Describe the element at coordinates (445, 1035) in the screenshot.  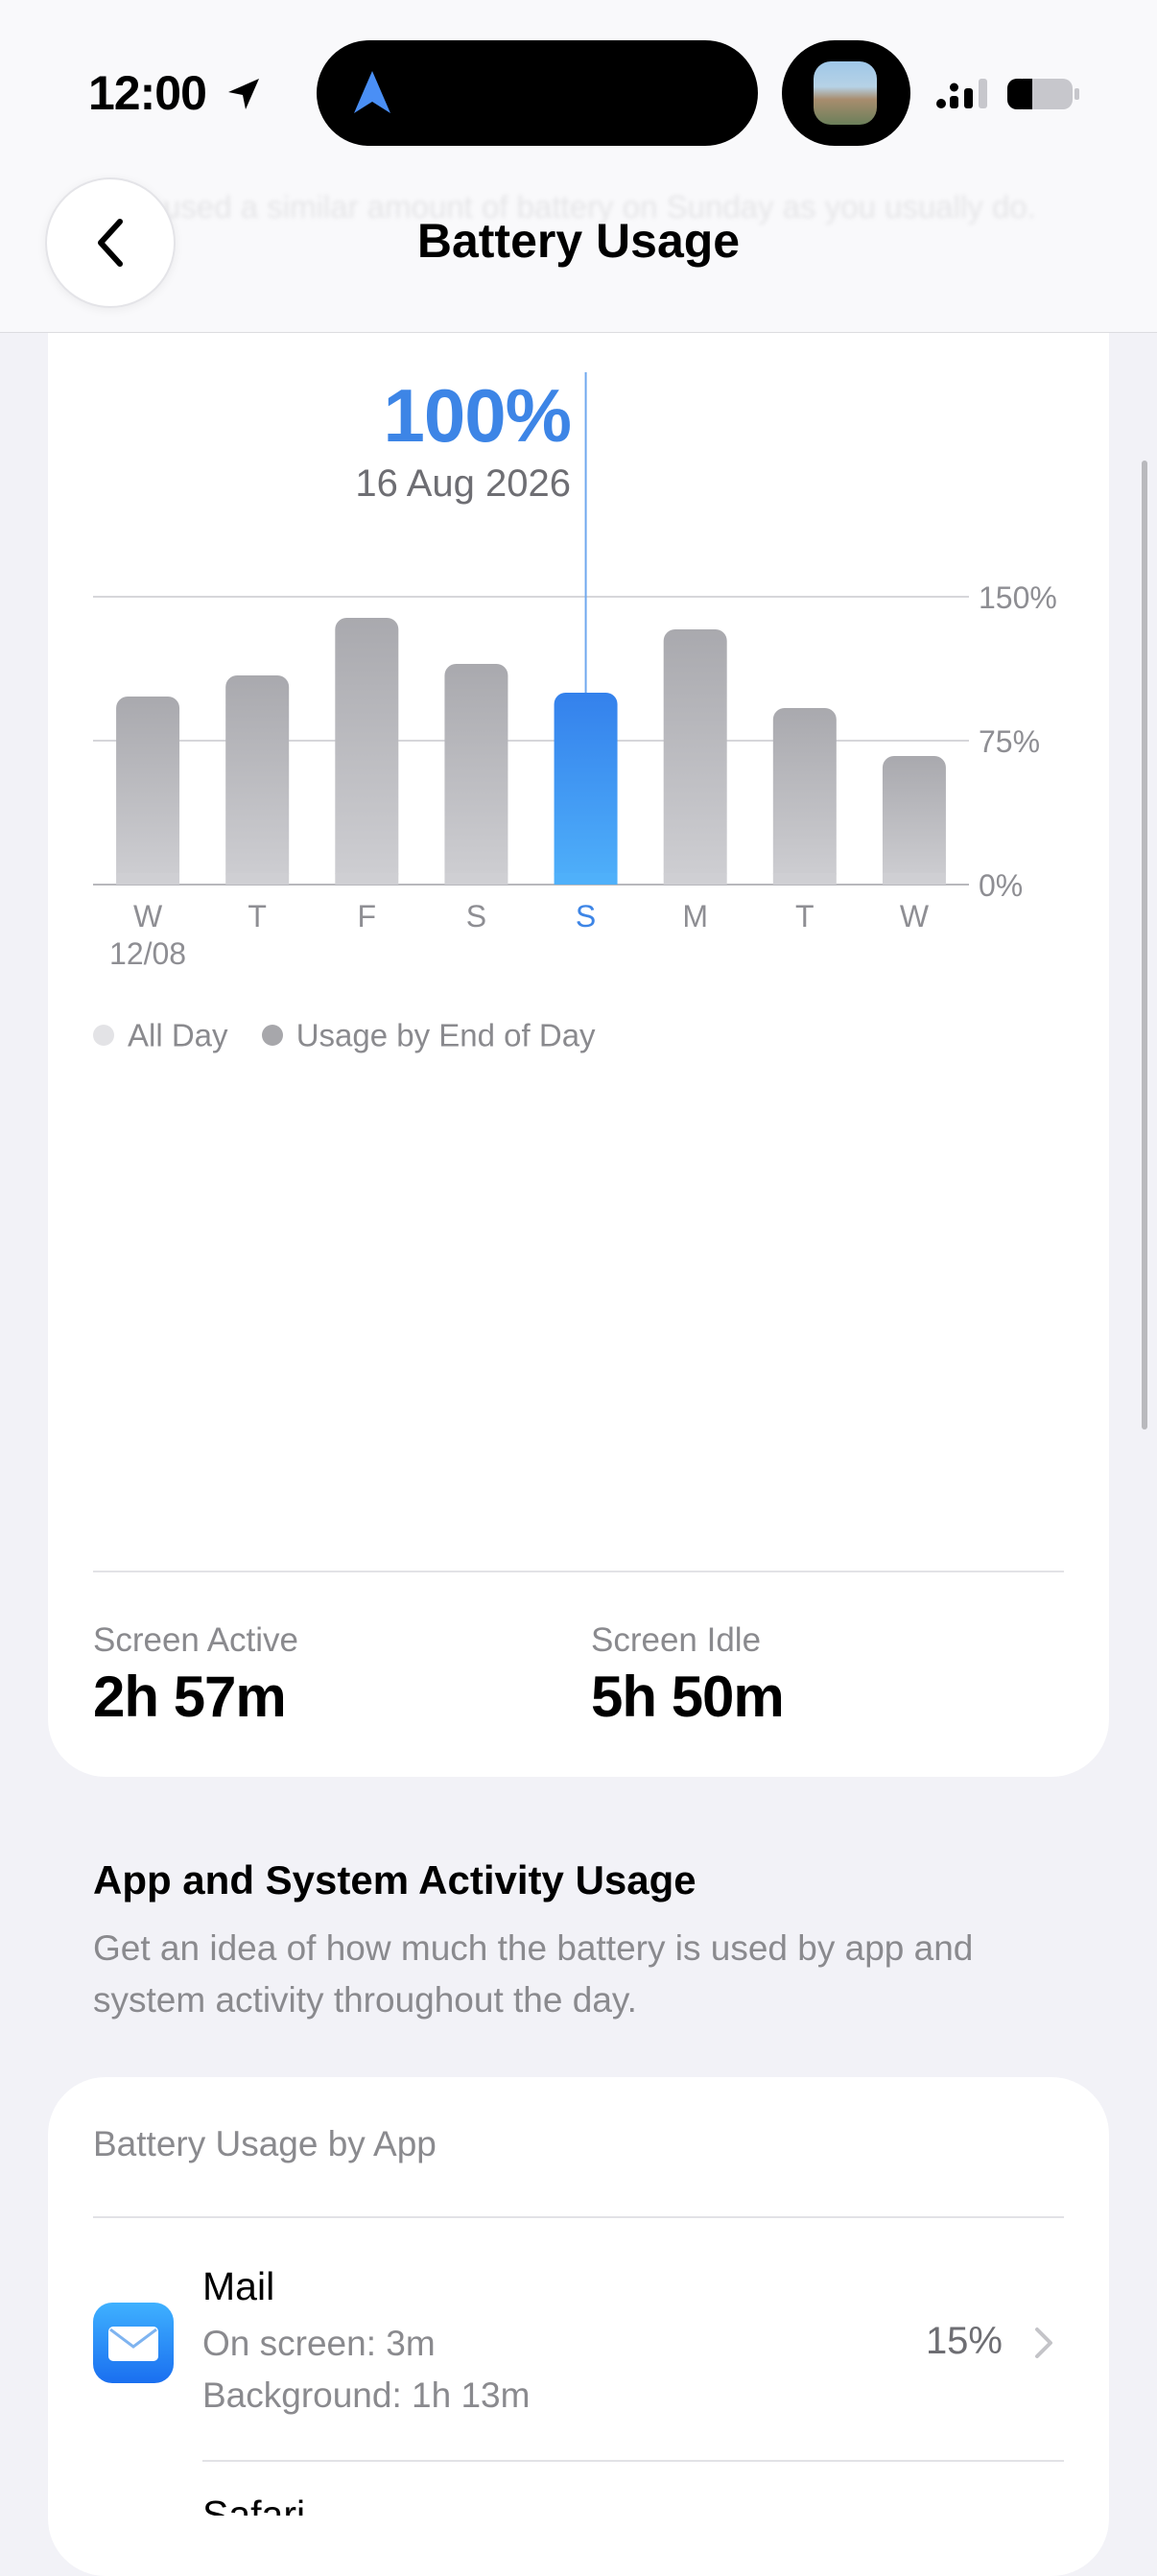
I see `legend-end-of-day: Usage by End of Day` at that location.